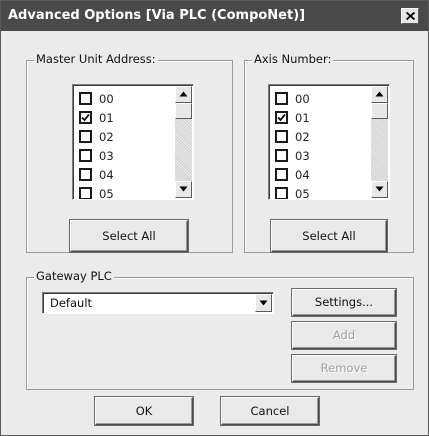  I want to click on add-label: Add, so click(344, 335).